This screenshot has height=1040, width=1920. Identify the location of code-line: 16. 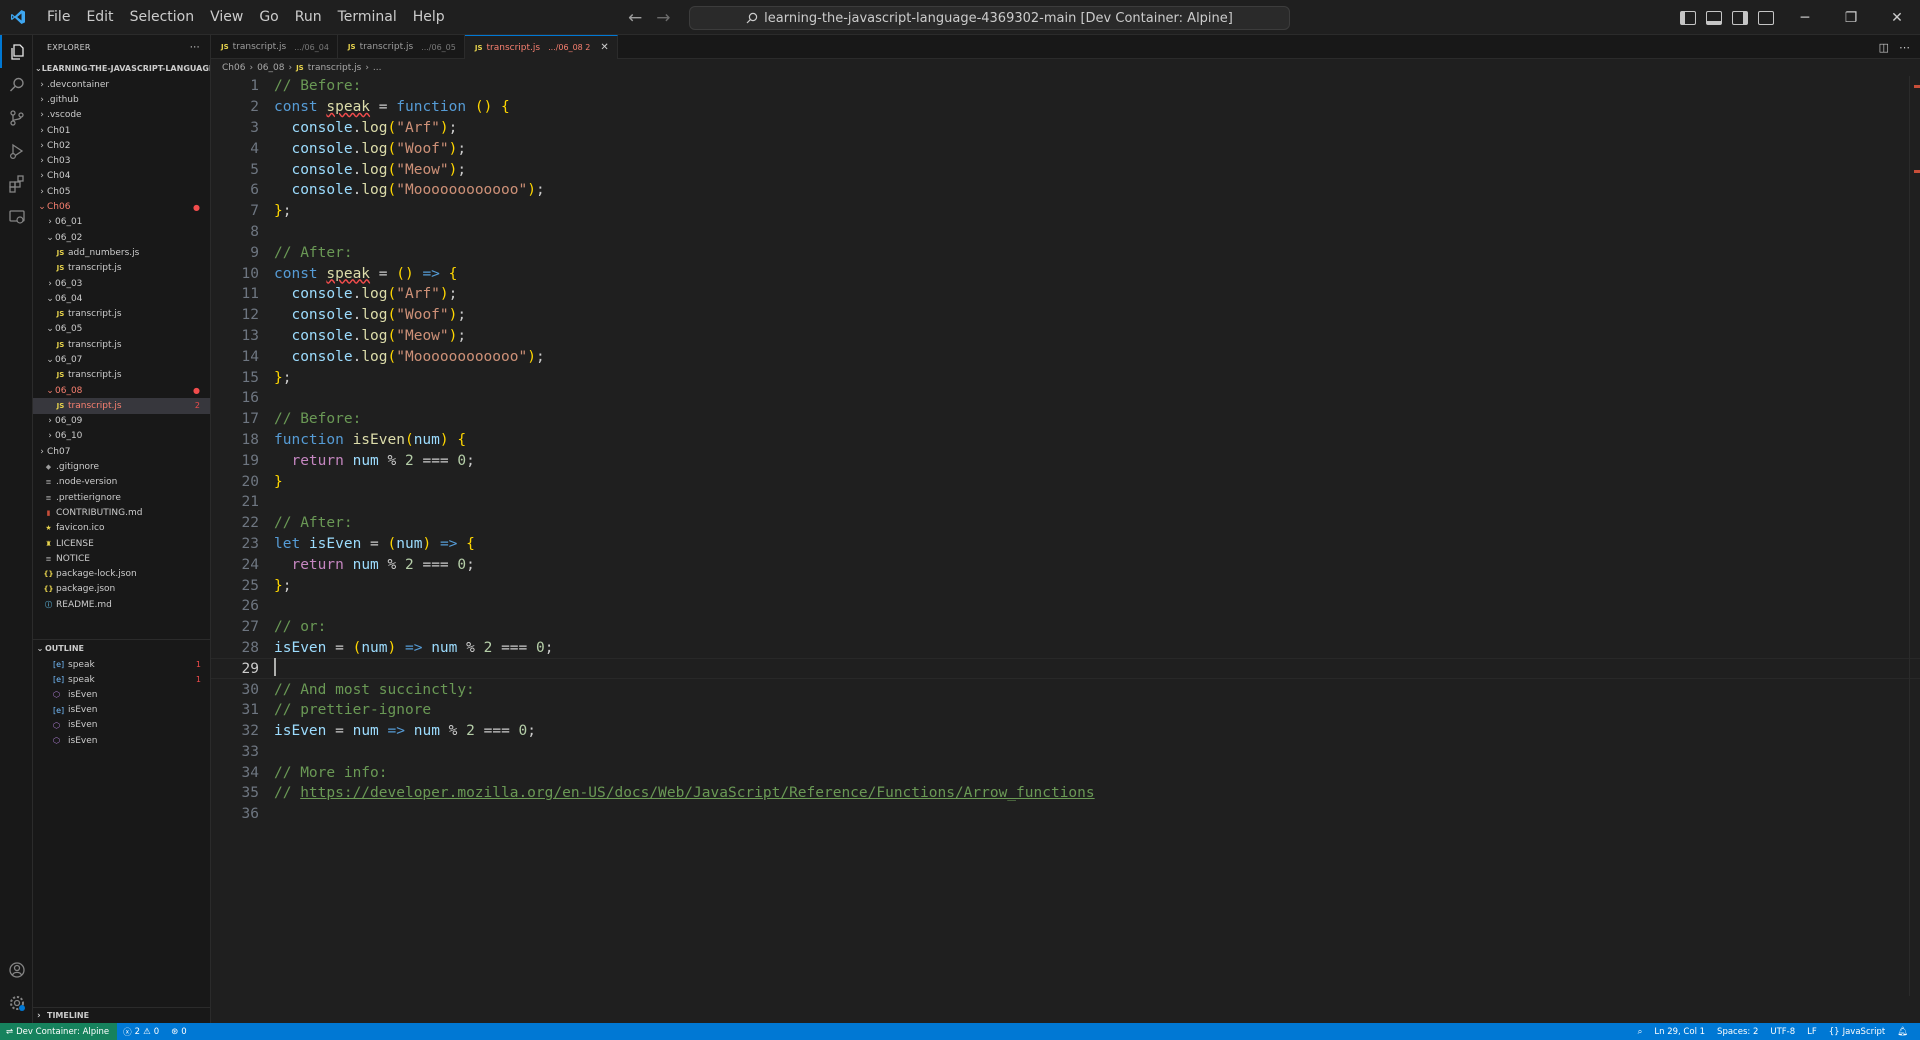
(1065, 398).